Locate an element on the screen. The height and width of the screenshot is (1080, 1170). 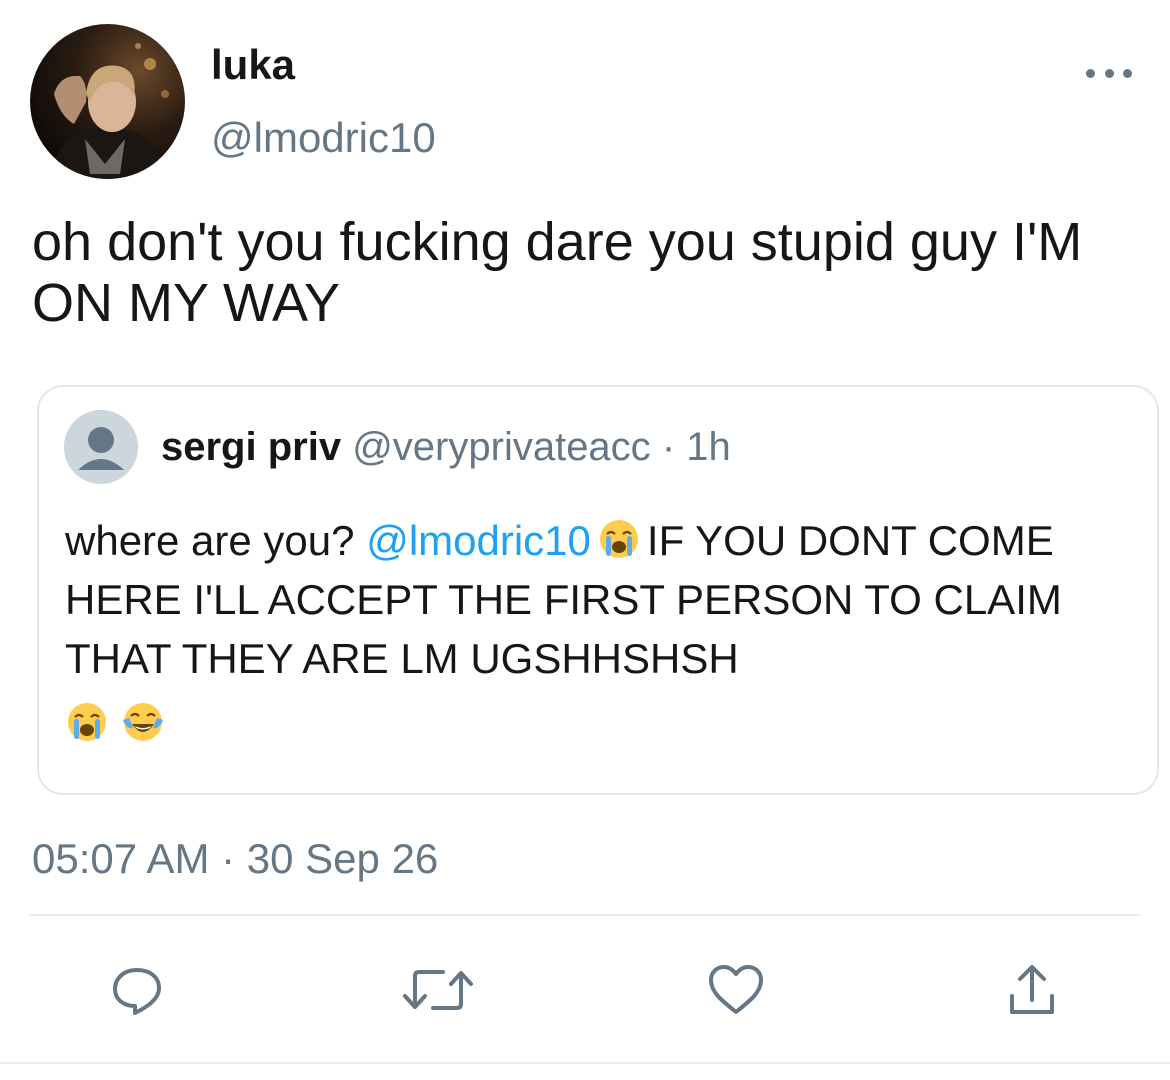
quoted-text-start: where are you? is located at coordinates (210, 540).